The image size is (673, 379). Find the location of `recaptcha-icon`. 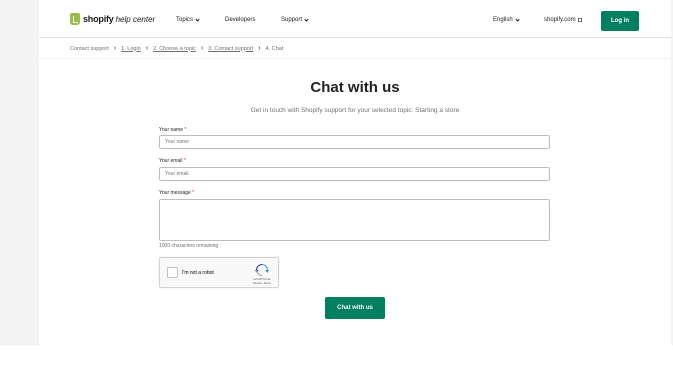

recaptcha-icon is located at coordinates (262, 270).